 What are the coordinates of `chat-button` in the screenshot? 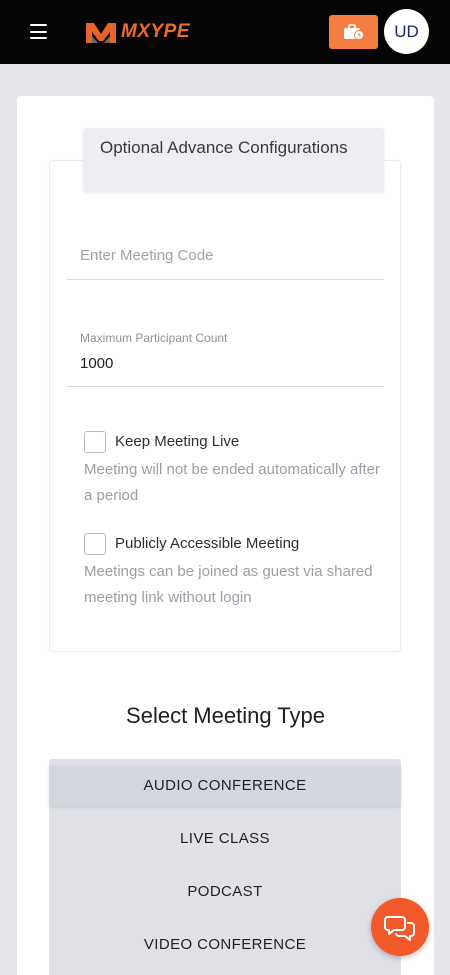 It's located at (400, 927).